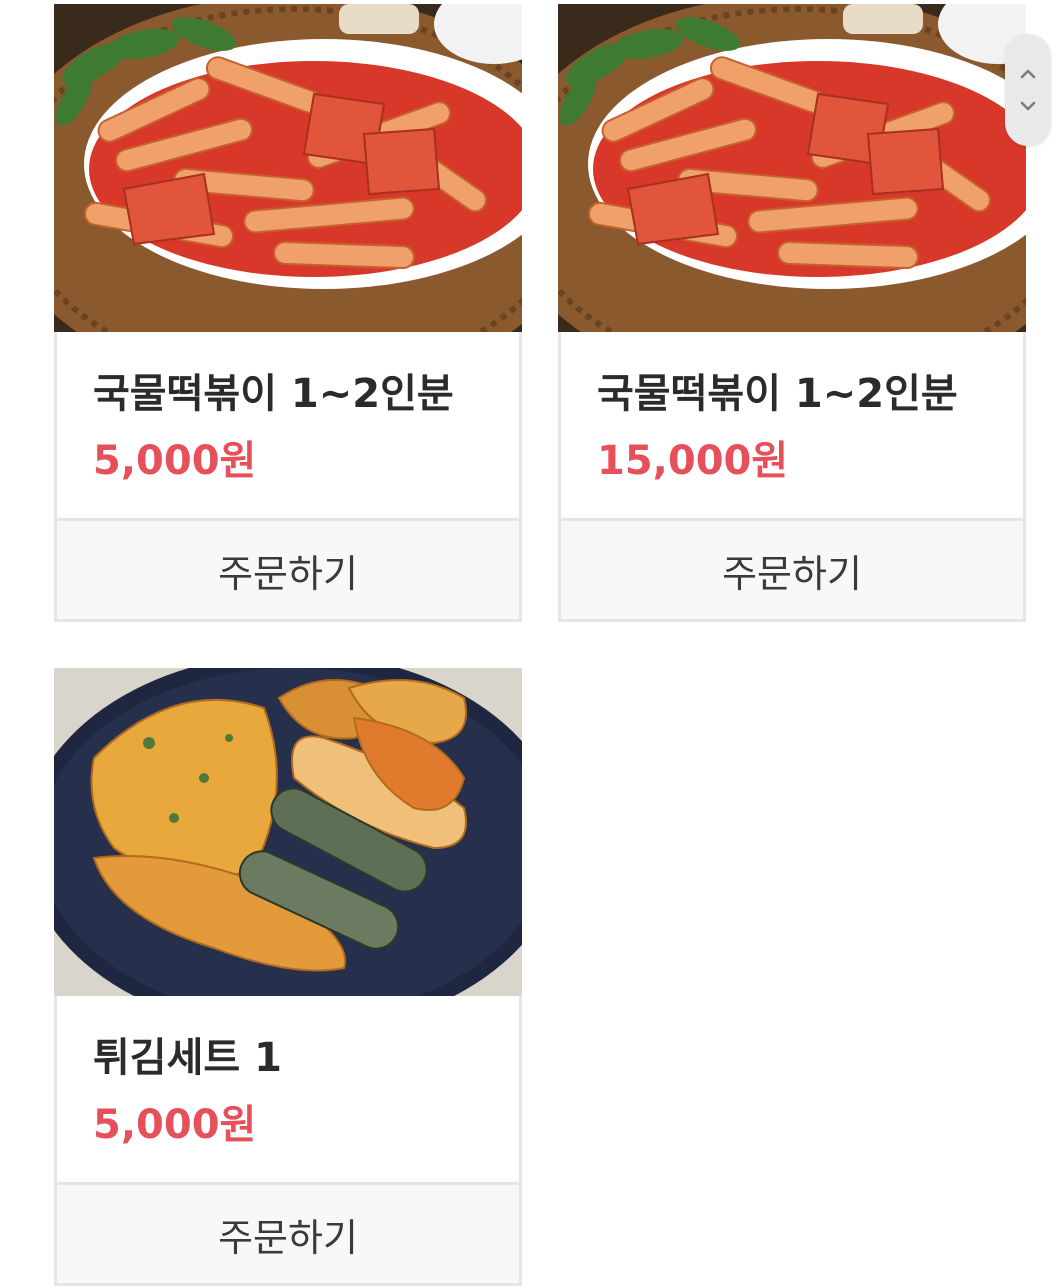  Describe the element at coordinates (1028, 73) in the screenshot. I see `chevron-up-icon` at that location.